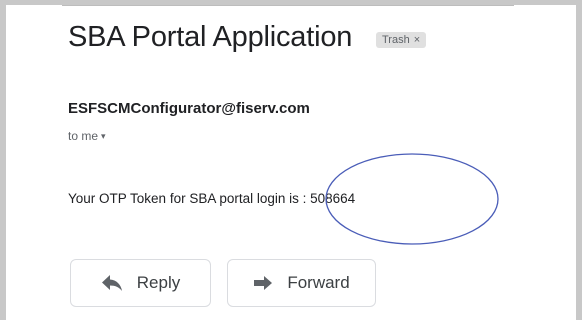 Image resolution: width=582 pixels, height=320 pixels. I want to click on frame-right-border, so click(579, 160).